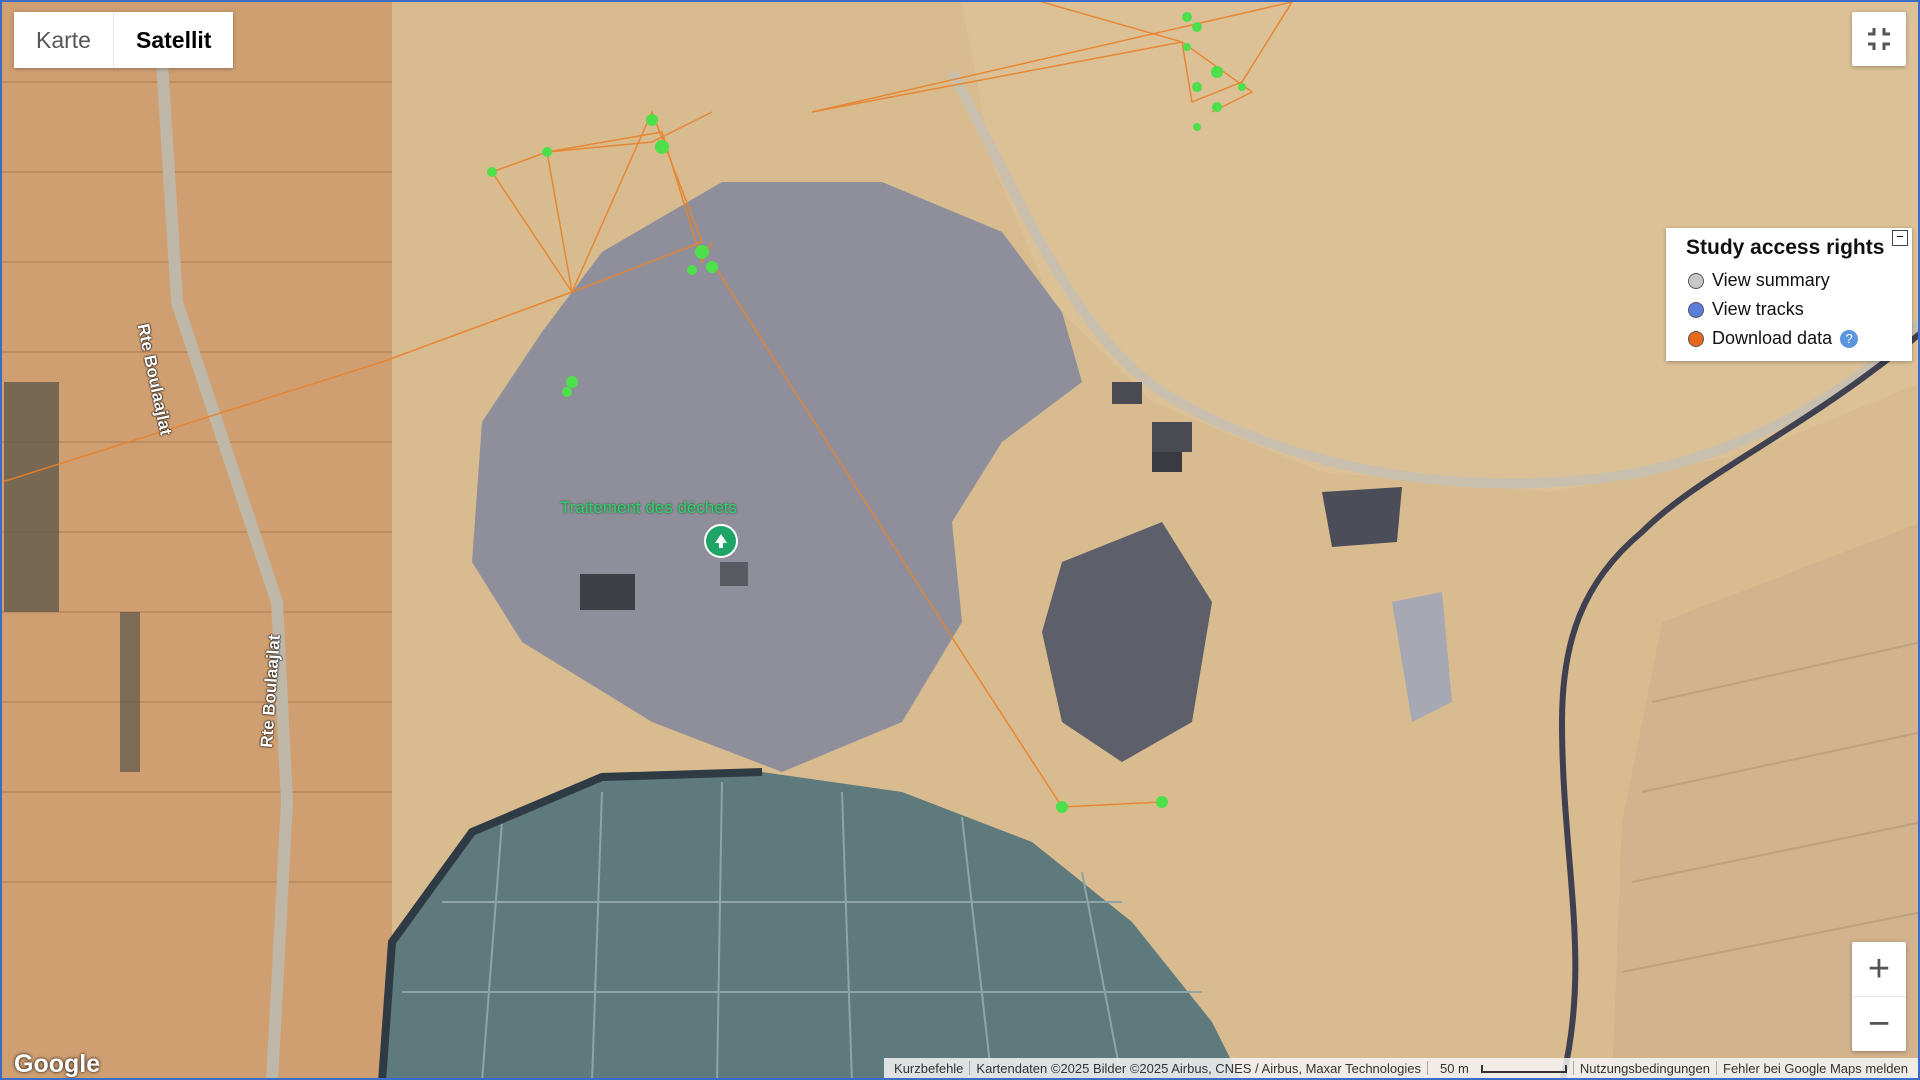 The width and height of the screenshot is (1920, 1080). What do you see at coordinates (1879, 1023) in the screenshot?
I see `zoom-out-button: −` at bounding box center [1879, 1023].